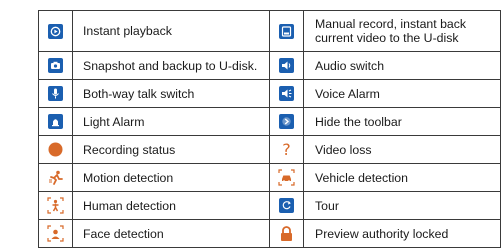  Describe the element at coordinates (55, 31) in the screenshot. I see `instant-playback-icon` at that location.